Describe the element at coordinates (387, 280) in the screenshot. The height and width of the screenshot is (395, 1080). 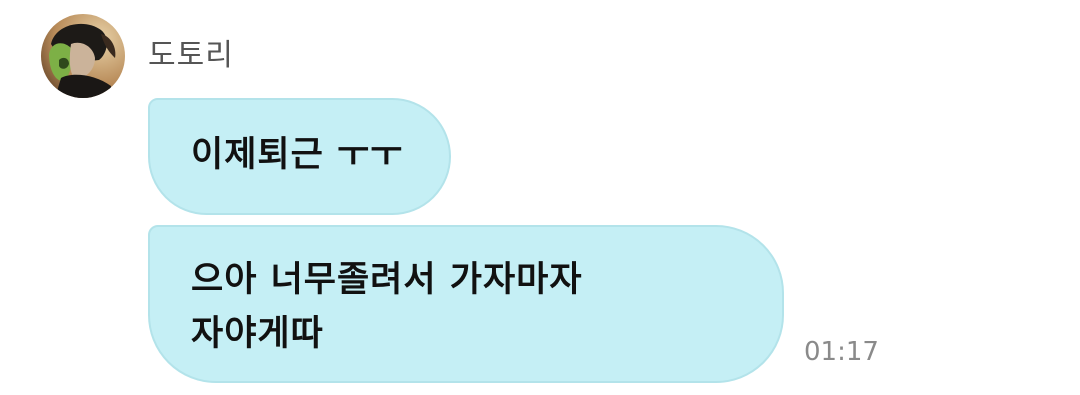
I see `message-text: 으아 너무졸려서 가자마자` at that location.